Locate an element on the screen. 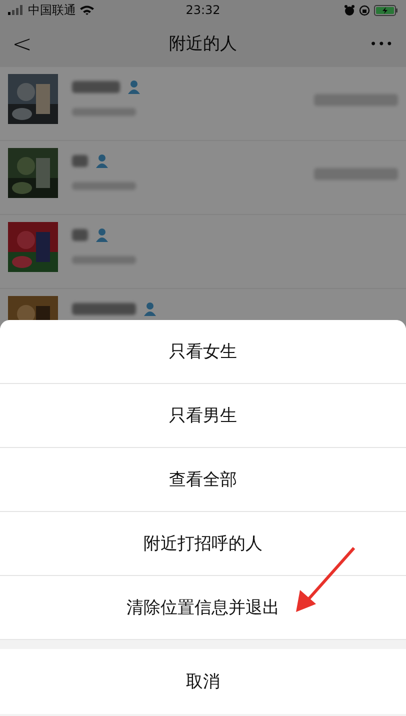  page-title: 附近的人 is located at coordinates (203, 44).